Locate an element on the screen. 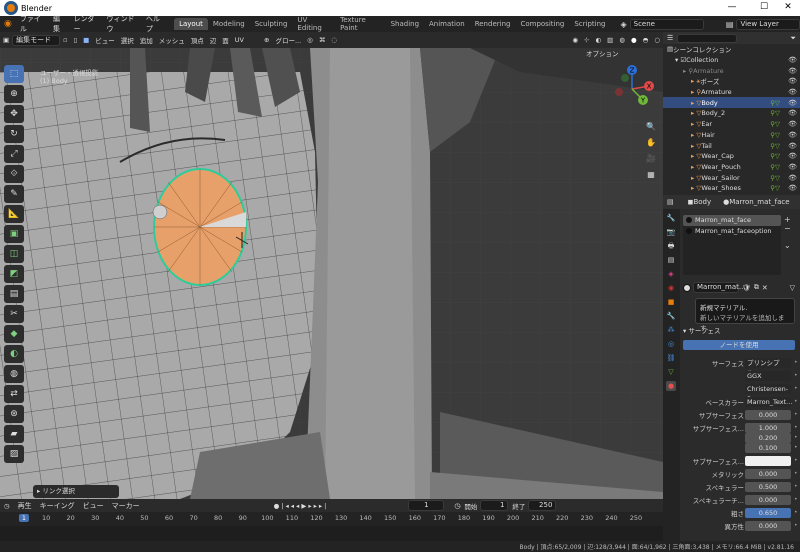 This screenshot has height=552, width=800. material-tab-icon: ● is located at coordinates (671, 386).